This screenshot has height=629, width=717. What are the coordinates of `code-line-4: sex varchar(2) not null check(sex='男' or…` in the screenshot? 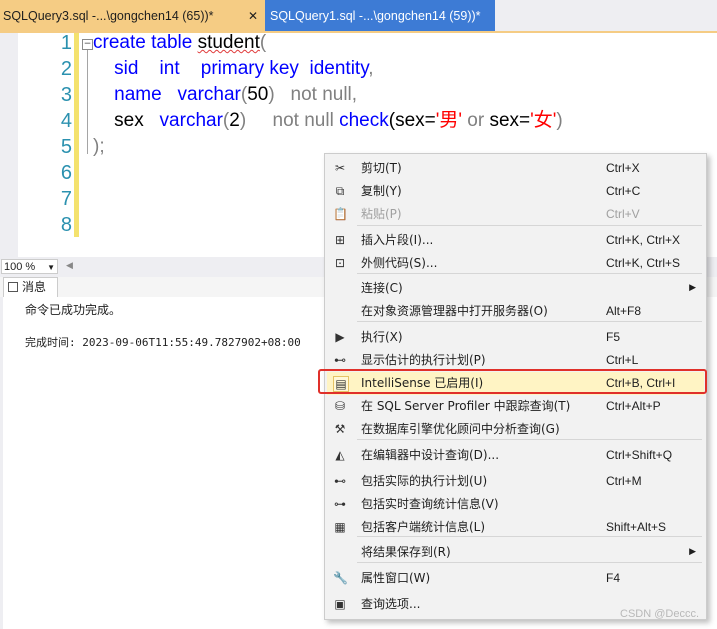 It's located at (328, 124).